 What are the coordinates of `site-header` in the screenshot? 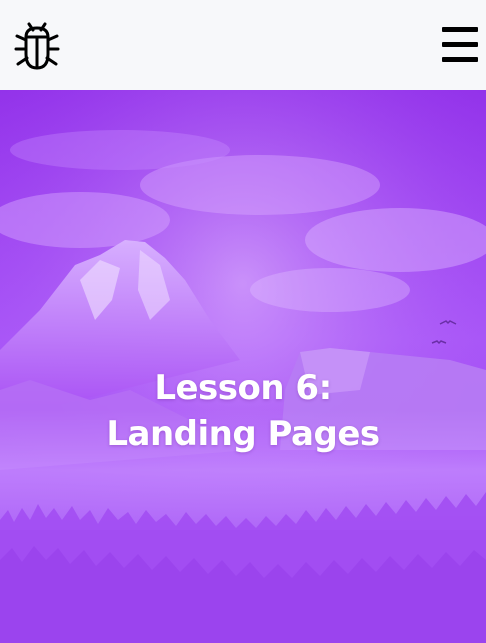 It's located at (243, 45).